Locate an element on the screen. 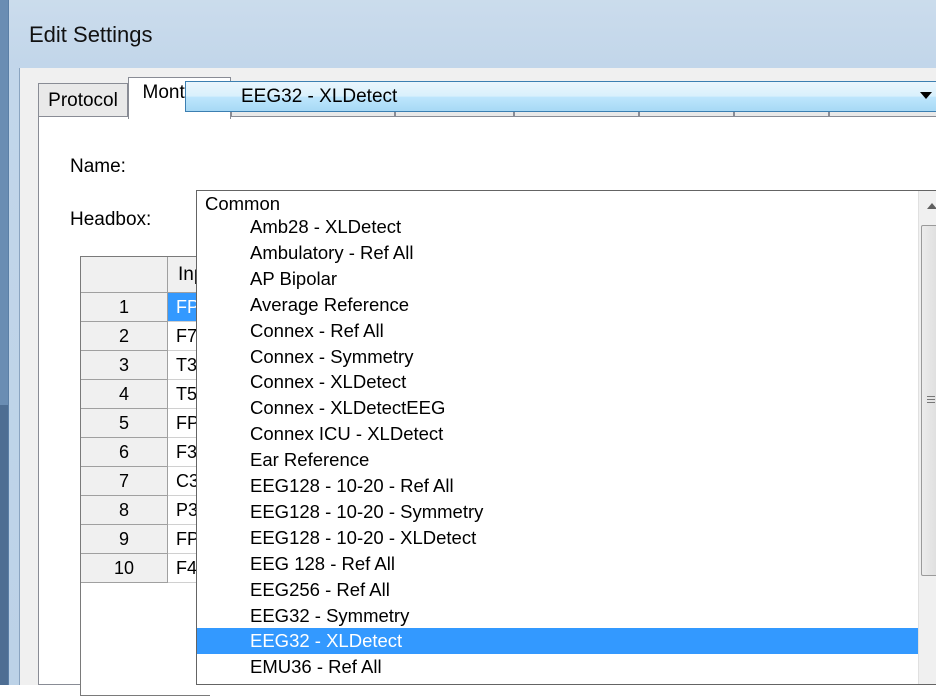 The image size is (936, 696). chevron-down-icon is located at coordinates (926, 95).